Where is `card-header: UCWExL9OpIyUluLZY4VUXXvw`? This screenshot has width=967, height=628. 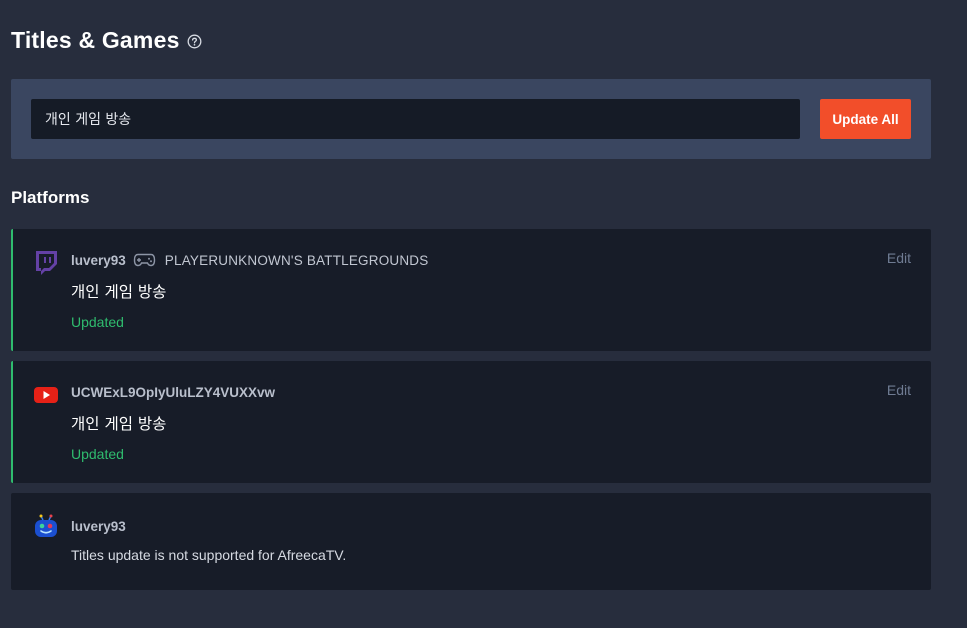
card-header: UCWExL9OpIyUluLZY4VUXXvw is located at coordinates (173, 392).